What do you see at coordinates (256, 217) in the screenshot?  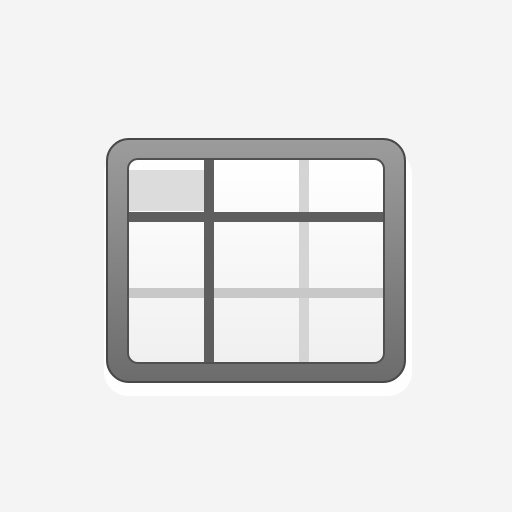 I see `grid-line-dark-horizontal` at bounding box center [256, 217].